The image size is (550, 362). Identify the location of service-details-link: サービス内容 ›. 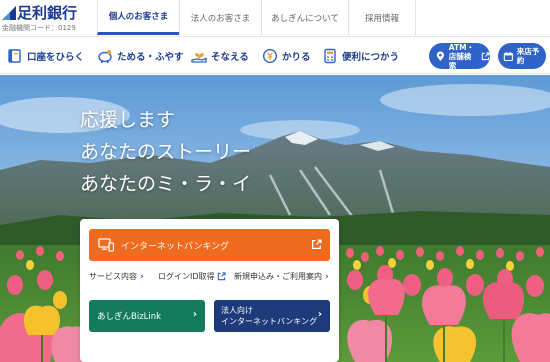
(116, 276).